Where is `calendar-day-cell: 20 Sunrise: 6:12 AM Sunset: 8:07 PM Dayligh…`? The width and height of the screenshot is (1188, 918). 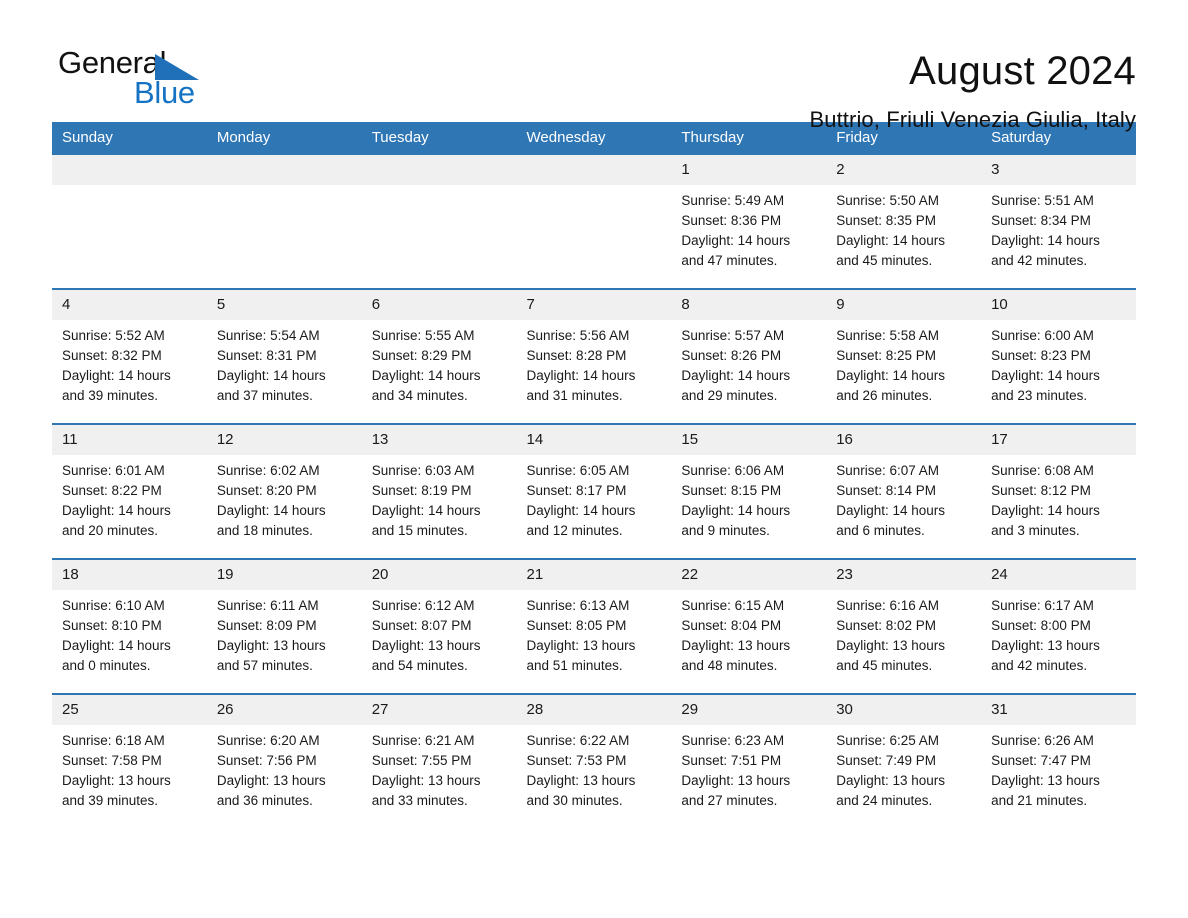 calendar-day-cell: 20 Sunrise: 6:12 AM Sunset: 8:07 PM Dayligh… is located at coordinates (439, 626).